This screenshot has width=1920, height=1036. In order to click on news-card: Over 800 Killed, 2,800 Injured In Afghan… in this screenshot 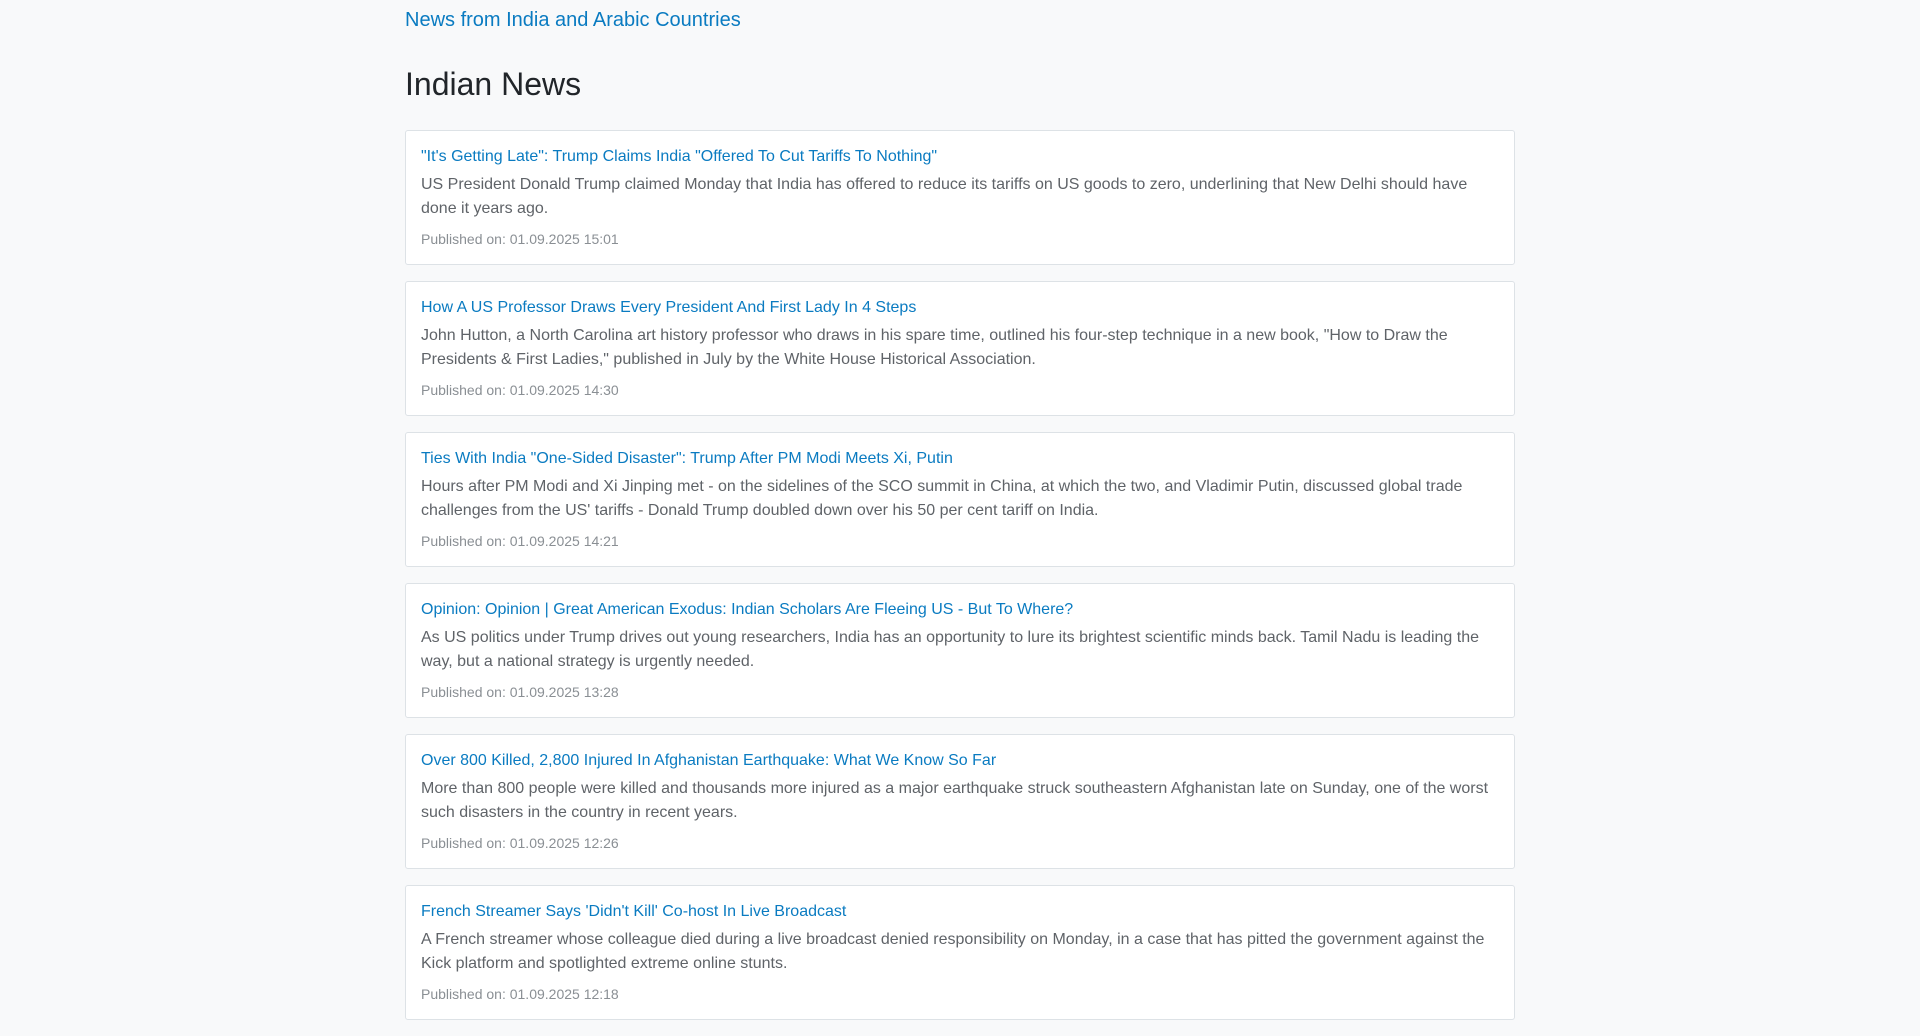, I will do `click(960, 801)`.